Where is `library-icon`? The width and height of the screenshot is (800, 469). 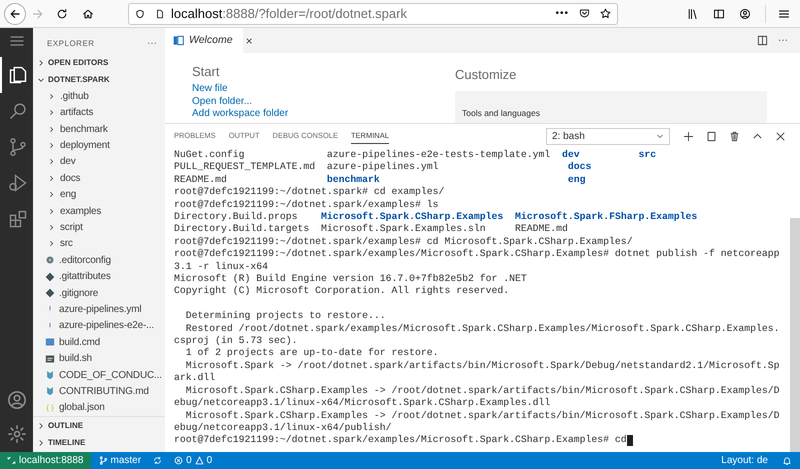 library-icon is located at coordinates (693, 14).